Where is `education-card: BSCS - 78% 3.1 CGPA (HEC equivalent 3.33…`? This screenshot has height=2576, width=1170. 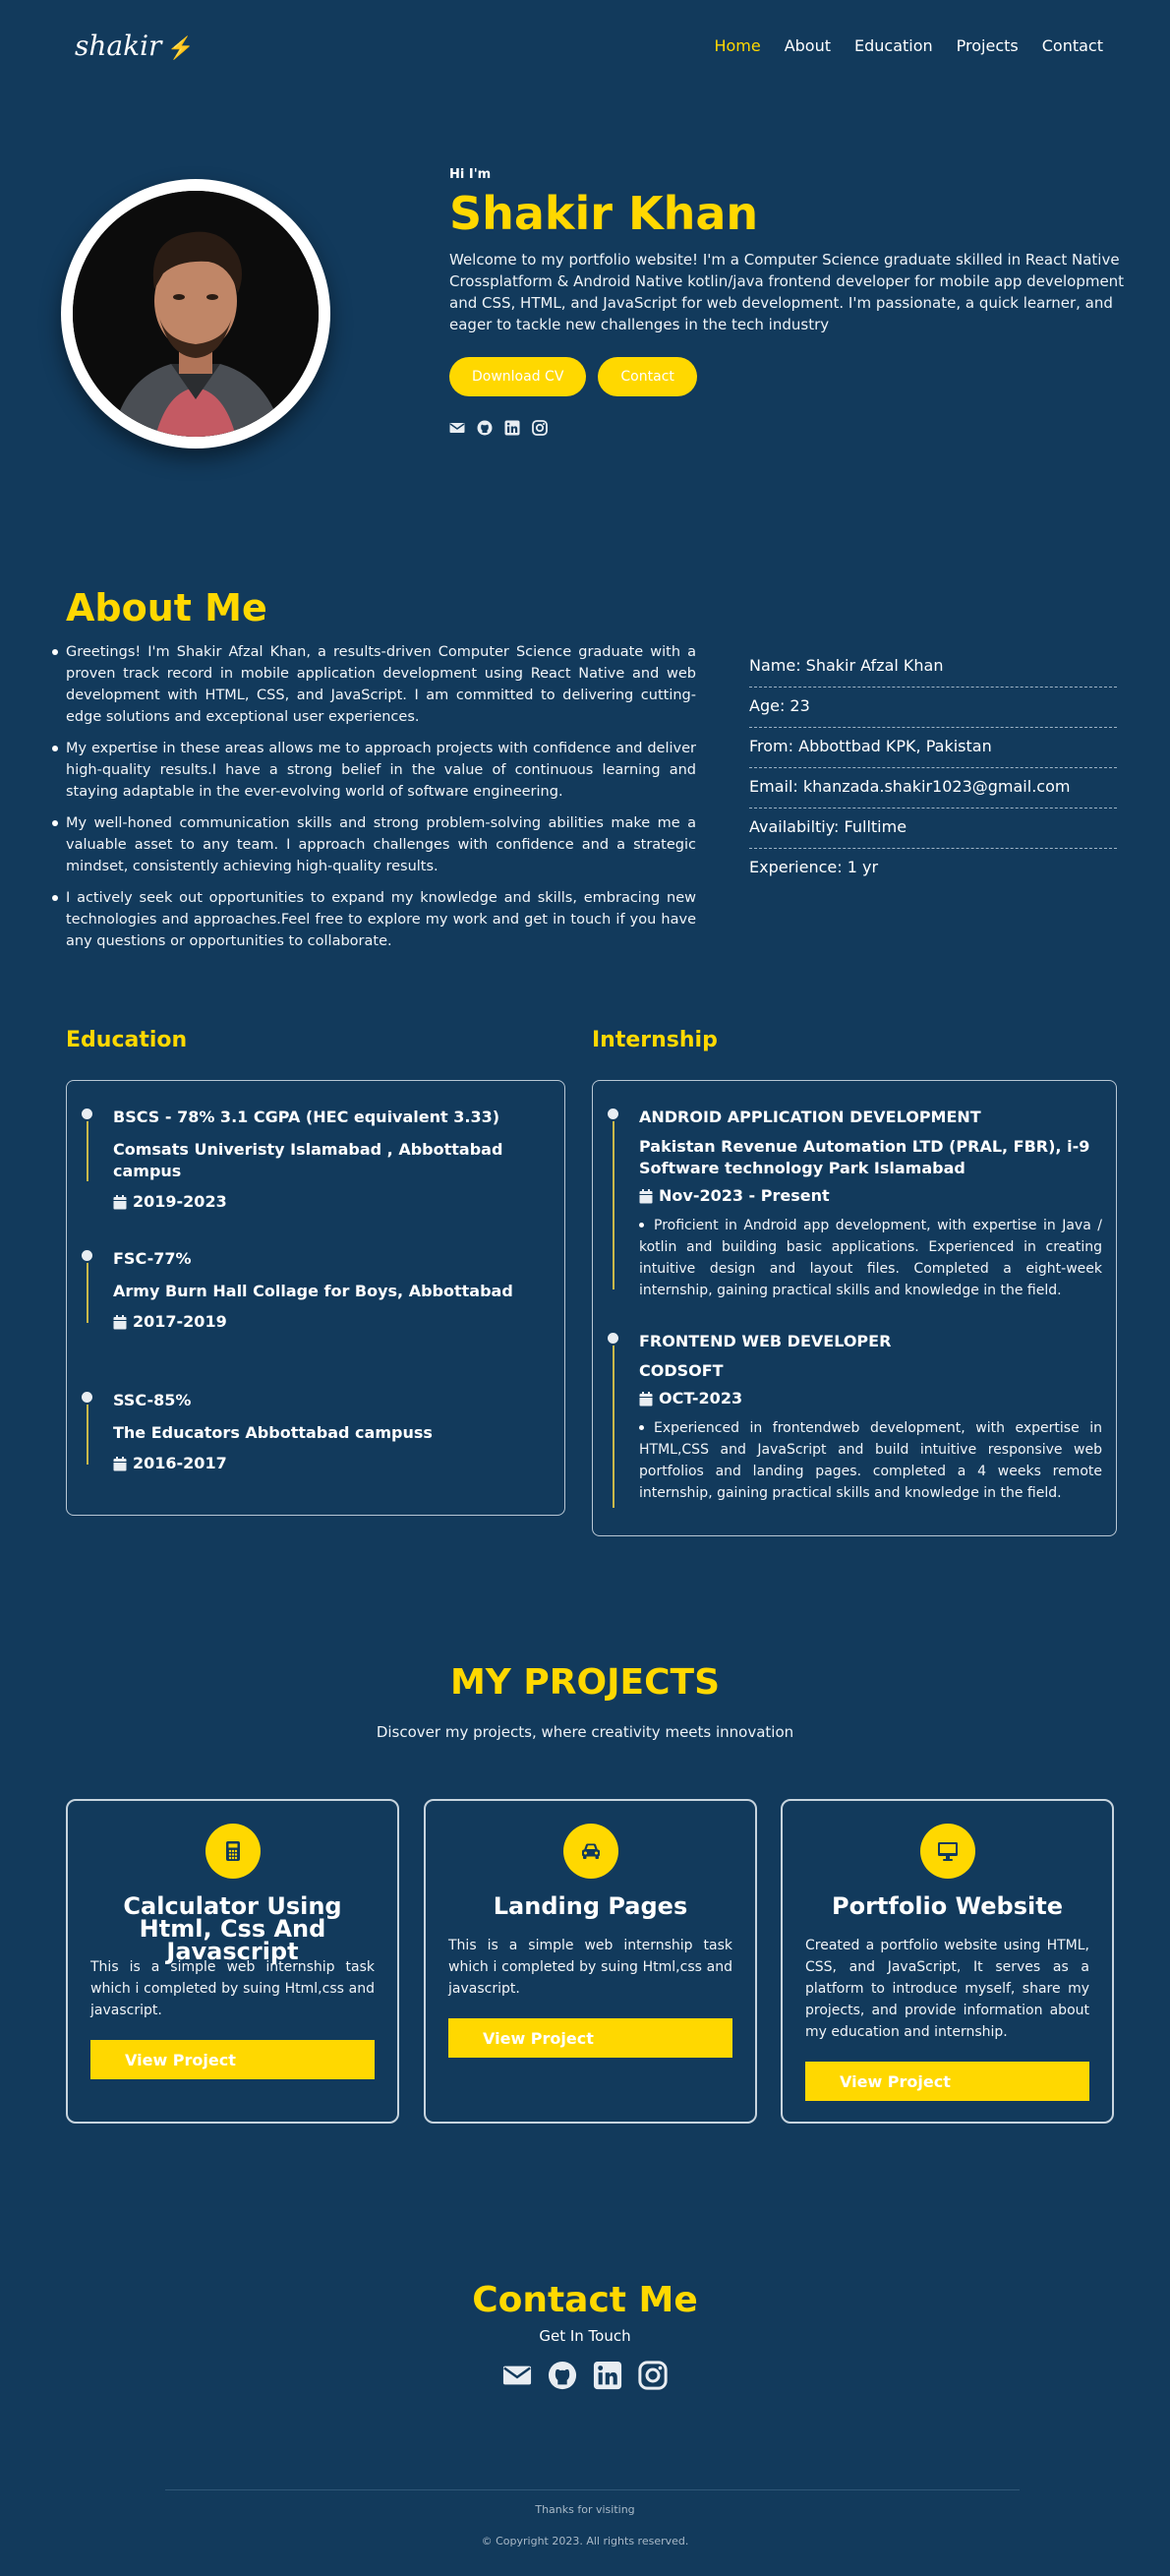 education-card: BSCS - 78% 3.1 CGPA (HEC equivalent 3.33… is located at coordinates (315, 1298).